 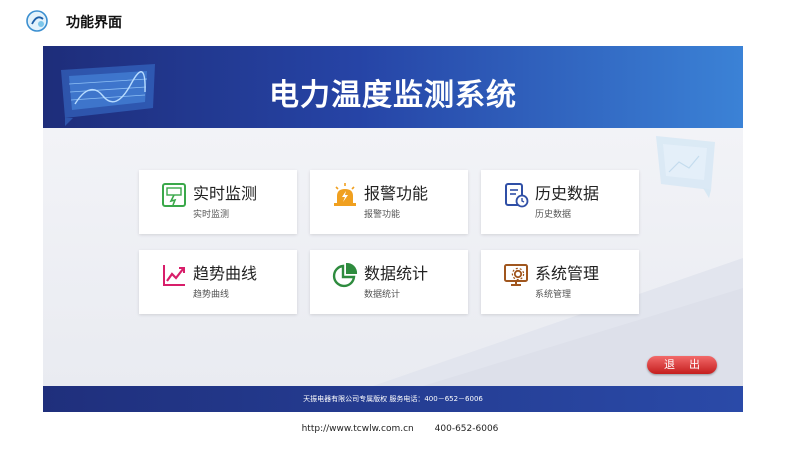 I want to click on contact-line: http://www.tcwlw.com.cn 400-652-6006, so click(x=400, y=429).